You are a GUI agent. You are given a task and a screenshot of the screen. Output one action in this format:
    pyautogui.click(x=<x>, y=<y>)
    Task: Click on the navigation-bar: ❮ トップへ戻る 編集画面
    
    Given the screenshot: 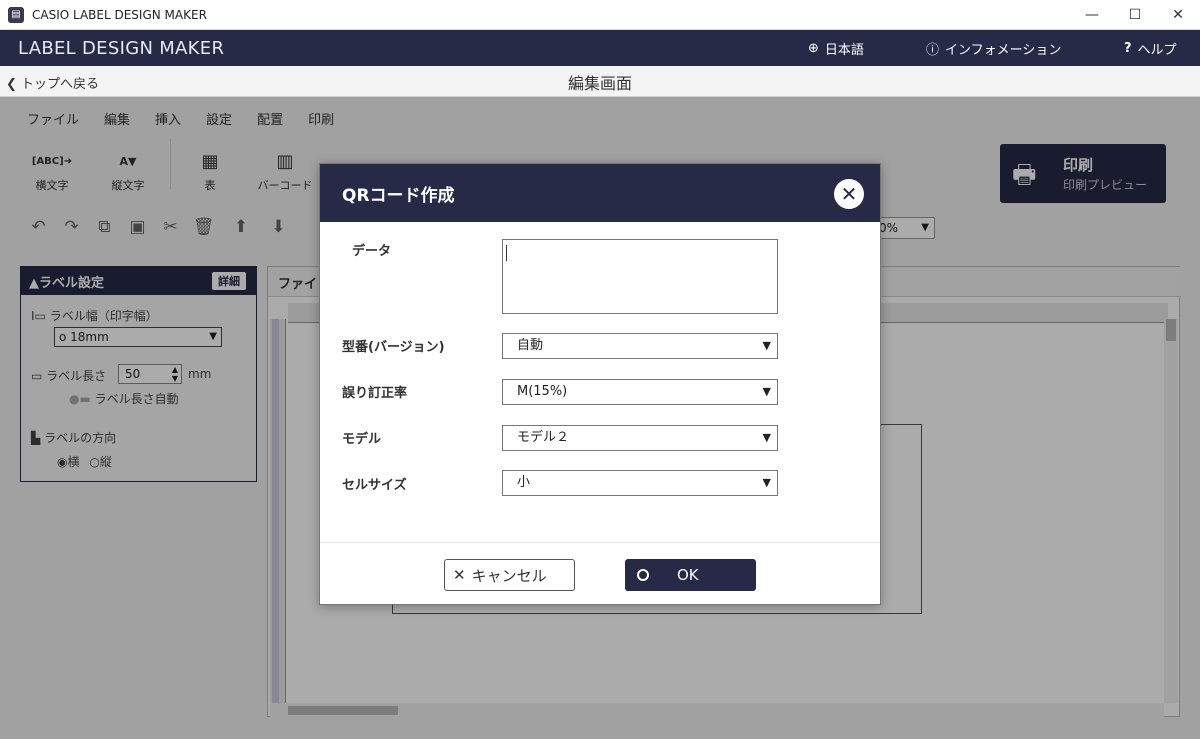 What is the action you would take?
    pyautogui.click(x=600, y=81)
    